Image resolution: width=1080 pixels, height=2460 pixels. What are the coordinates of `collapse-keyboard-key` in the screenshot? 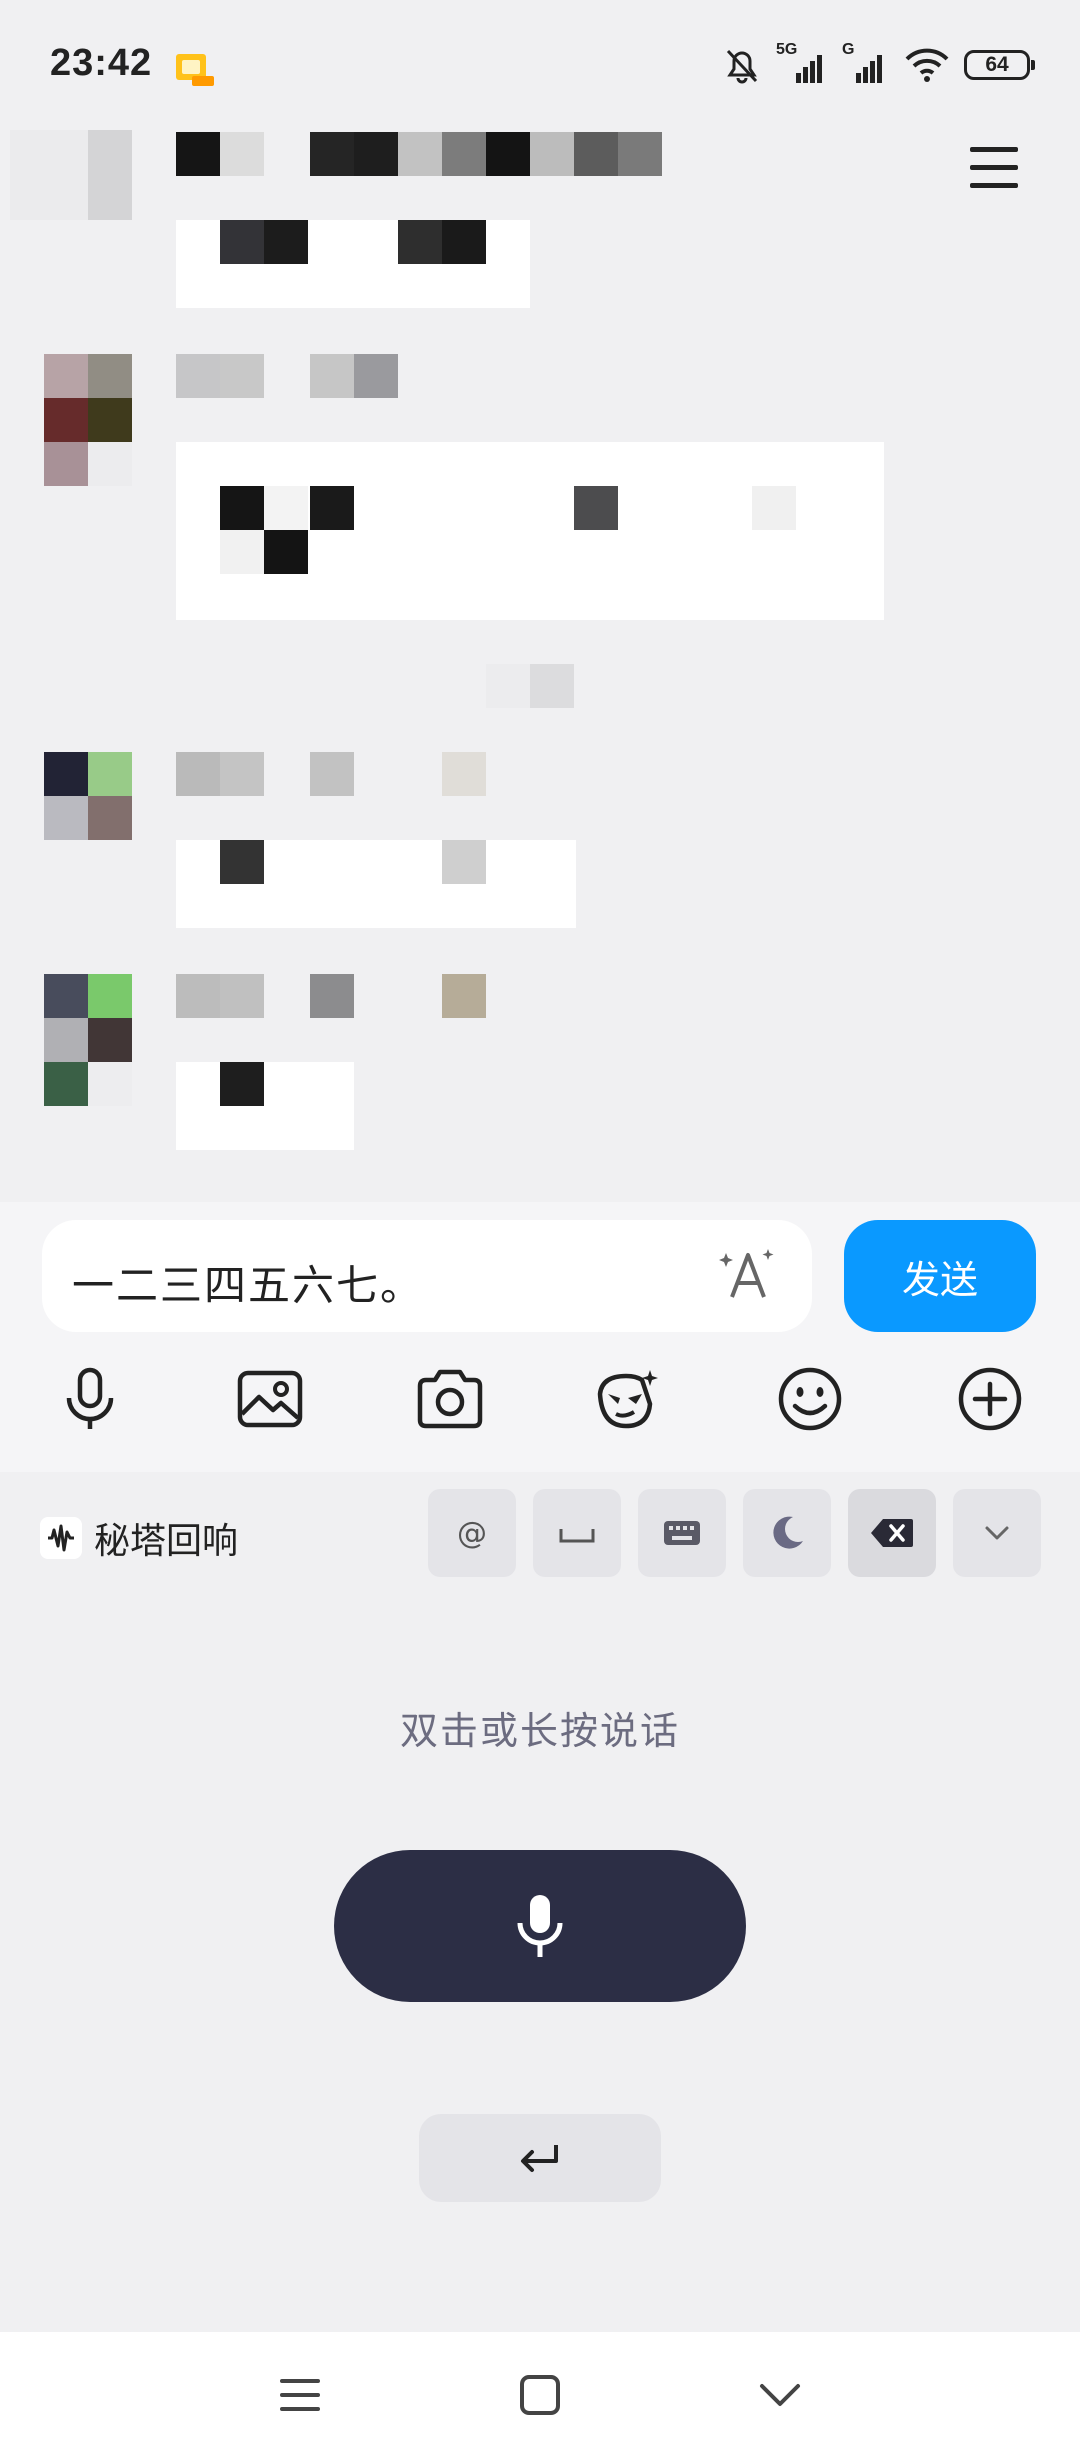 It's located at (997, 1533).